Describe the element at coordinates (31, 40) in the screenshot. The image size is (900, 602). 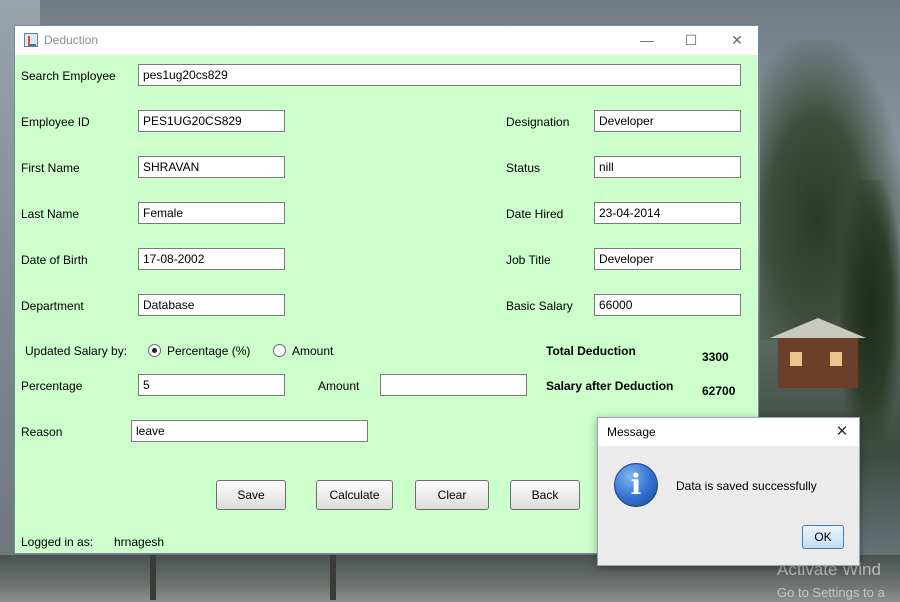
I see `java-app-icon` at that location.